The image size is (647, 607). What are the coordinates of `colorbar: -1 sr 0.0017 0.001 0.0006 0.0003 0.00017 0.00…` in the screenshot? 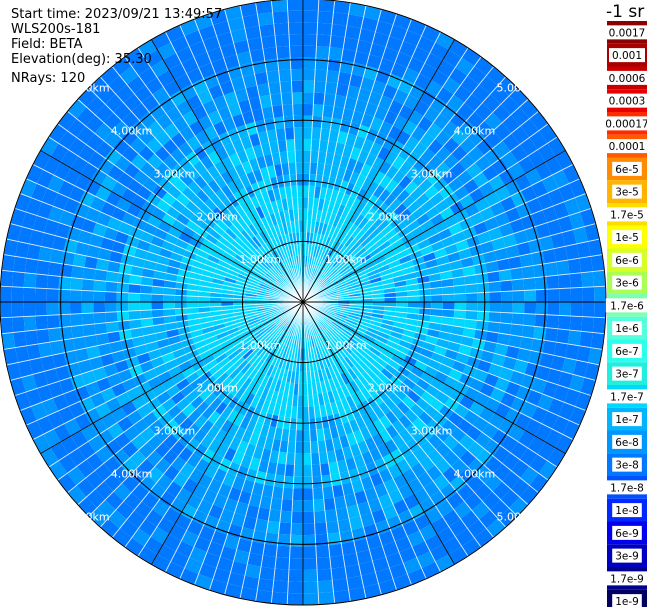 It's located at (624, 304).